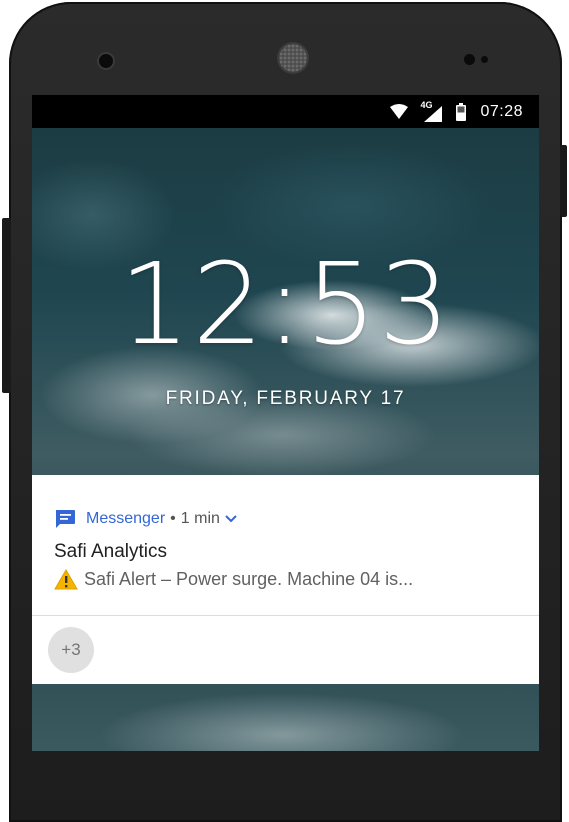 The height and width of the screenshot is (822, 569). Describe the element at coordinates (484, 59) in the screenshot. I see `sensor-small` at that location.